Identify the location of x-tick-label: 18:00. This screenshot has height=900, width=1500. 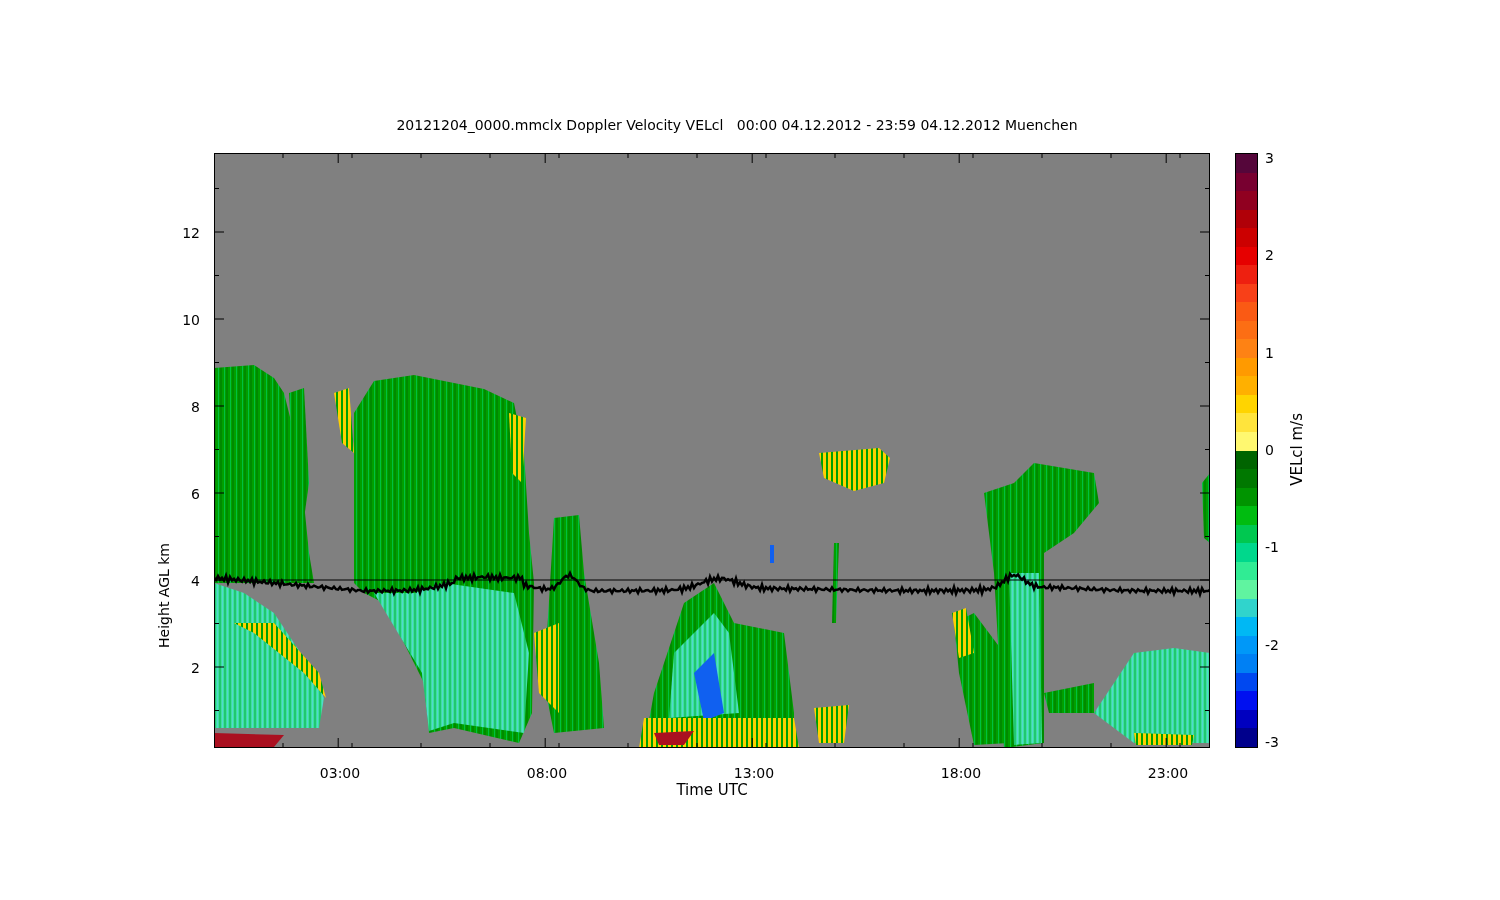
(961, 773).